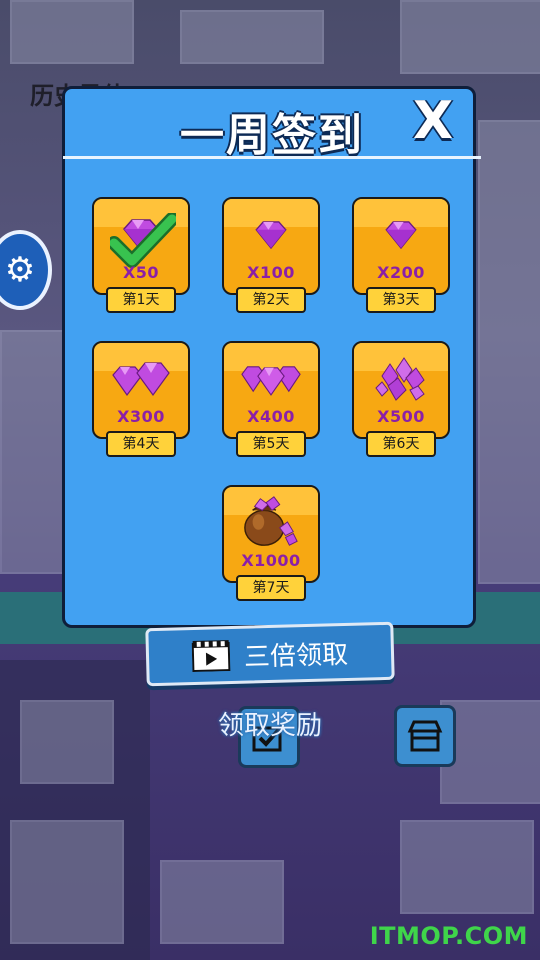  Describe the element at coordinates (141, 272) in the screenshot. I see `reward-amount: X50` at that location.